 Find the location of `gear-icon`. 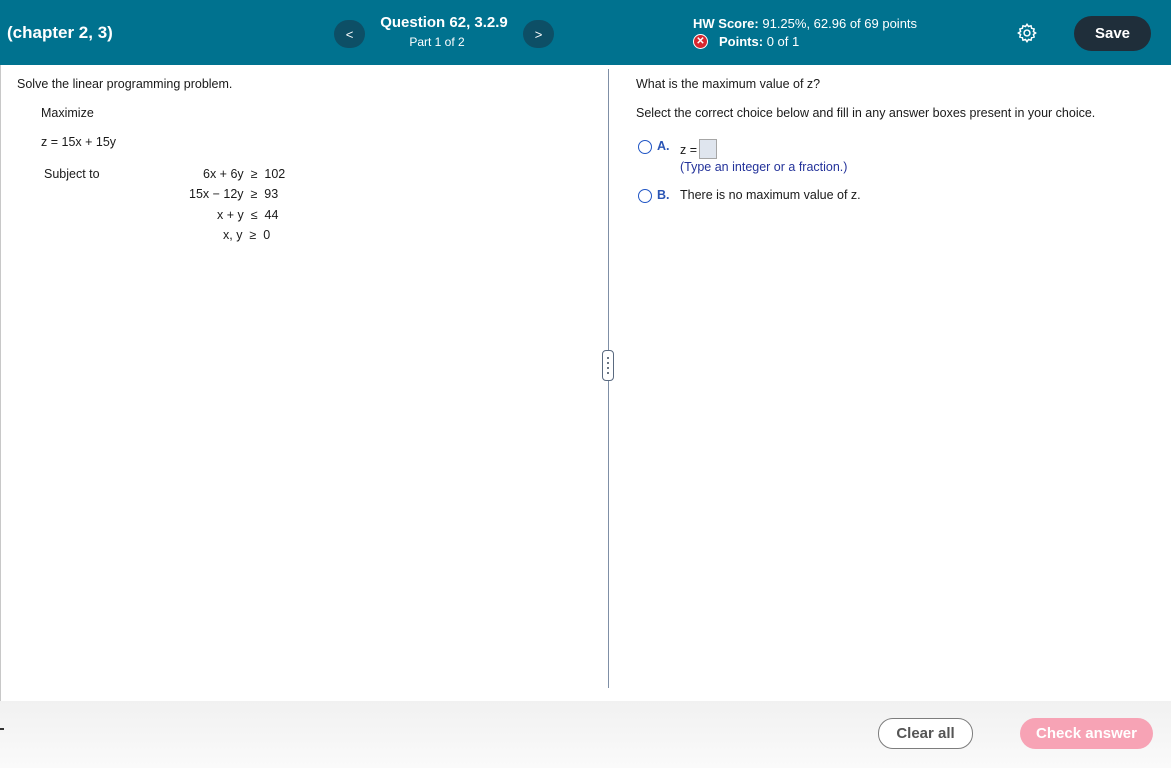

gear-icon is located at coordinates (1027, 33).